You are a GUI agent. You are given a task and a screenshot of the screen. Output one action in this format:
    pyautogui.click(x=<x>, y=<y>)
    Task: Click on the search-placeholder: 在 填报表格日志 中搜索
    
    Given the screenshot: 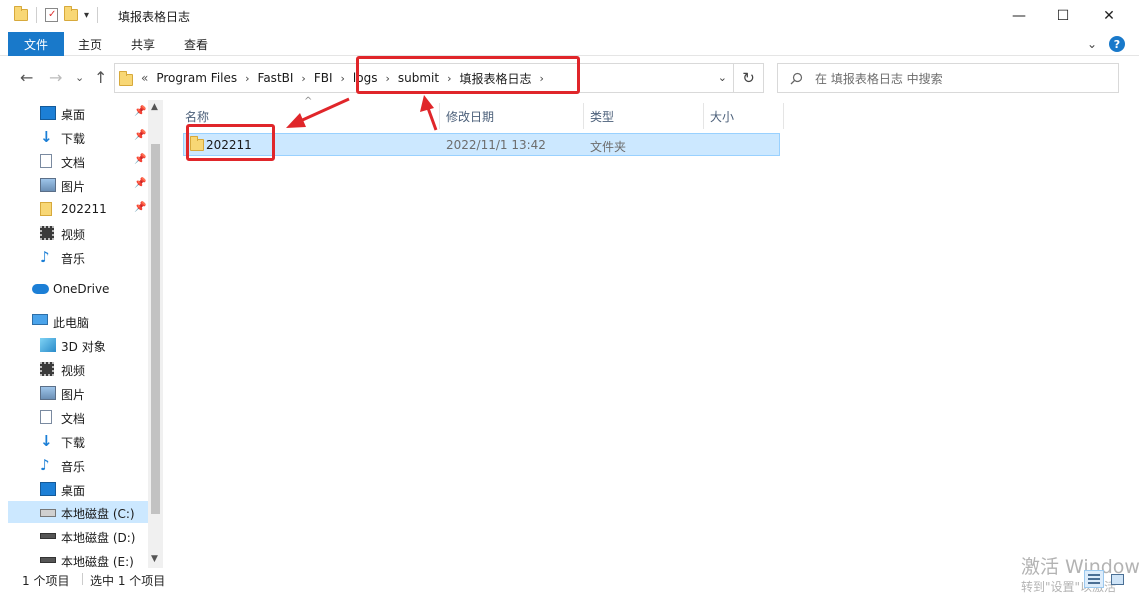 What is the action you would take?
    pyautogui.click(x=879, y=78)
    